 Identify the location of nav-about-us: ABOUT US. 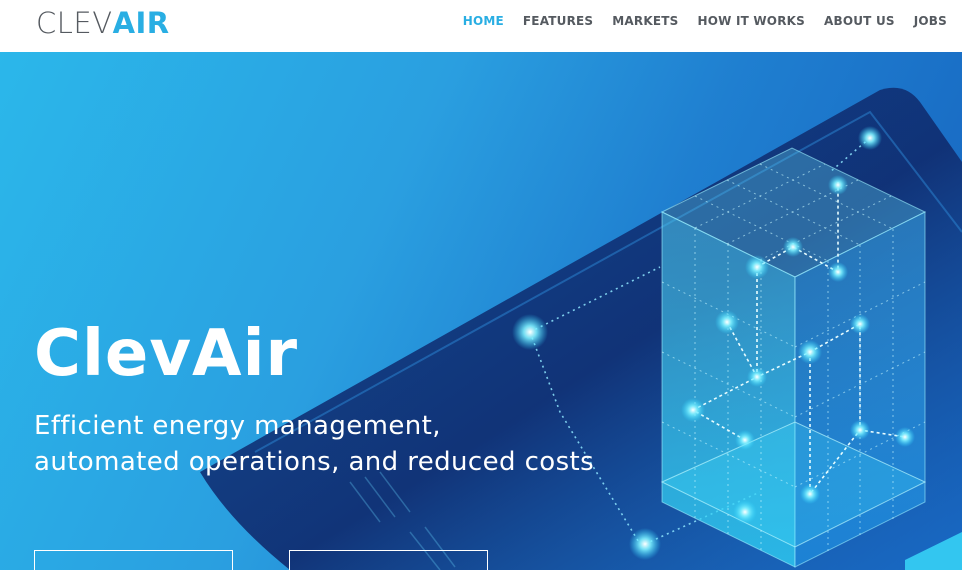
(859, 21).